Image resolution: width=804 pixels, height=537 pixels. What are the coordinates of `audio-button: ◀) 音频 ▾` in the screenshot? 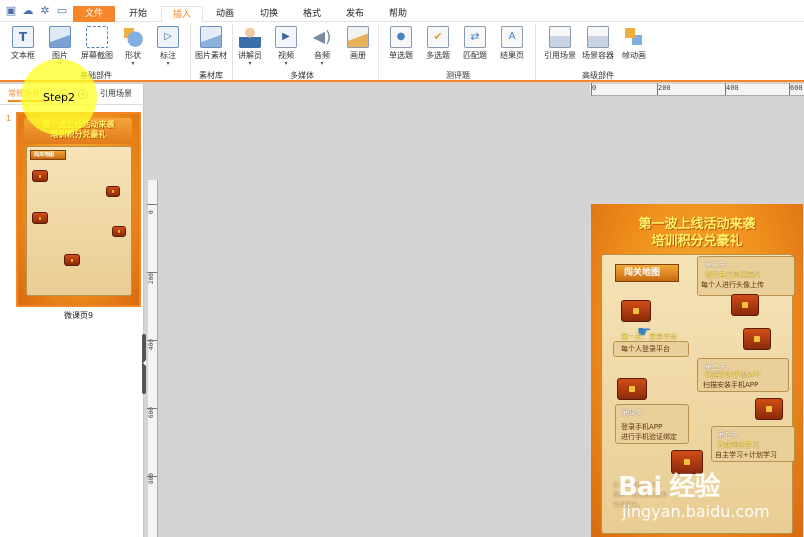 It's located at (322, 48).